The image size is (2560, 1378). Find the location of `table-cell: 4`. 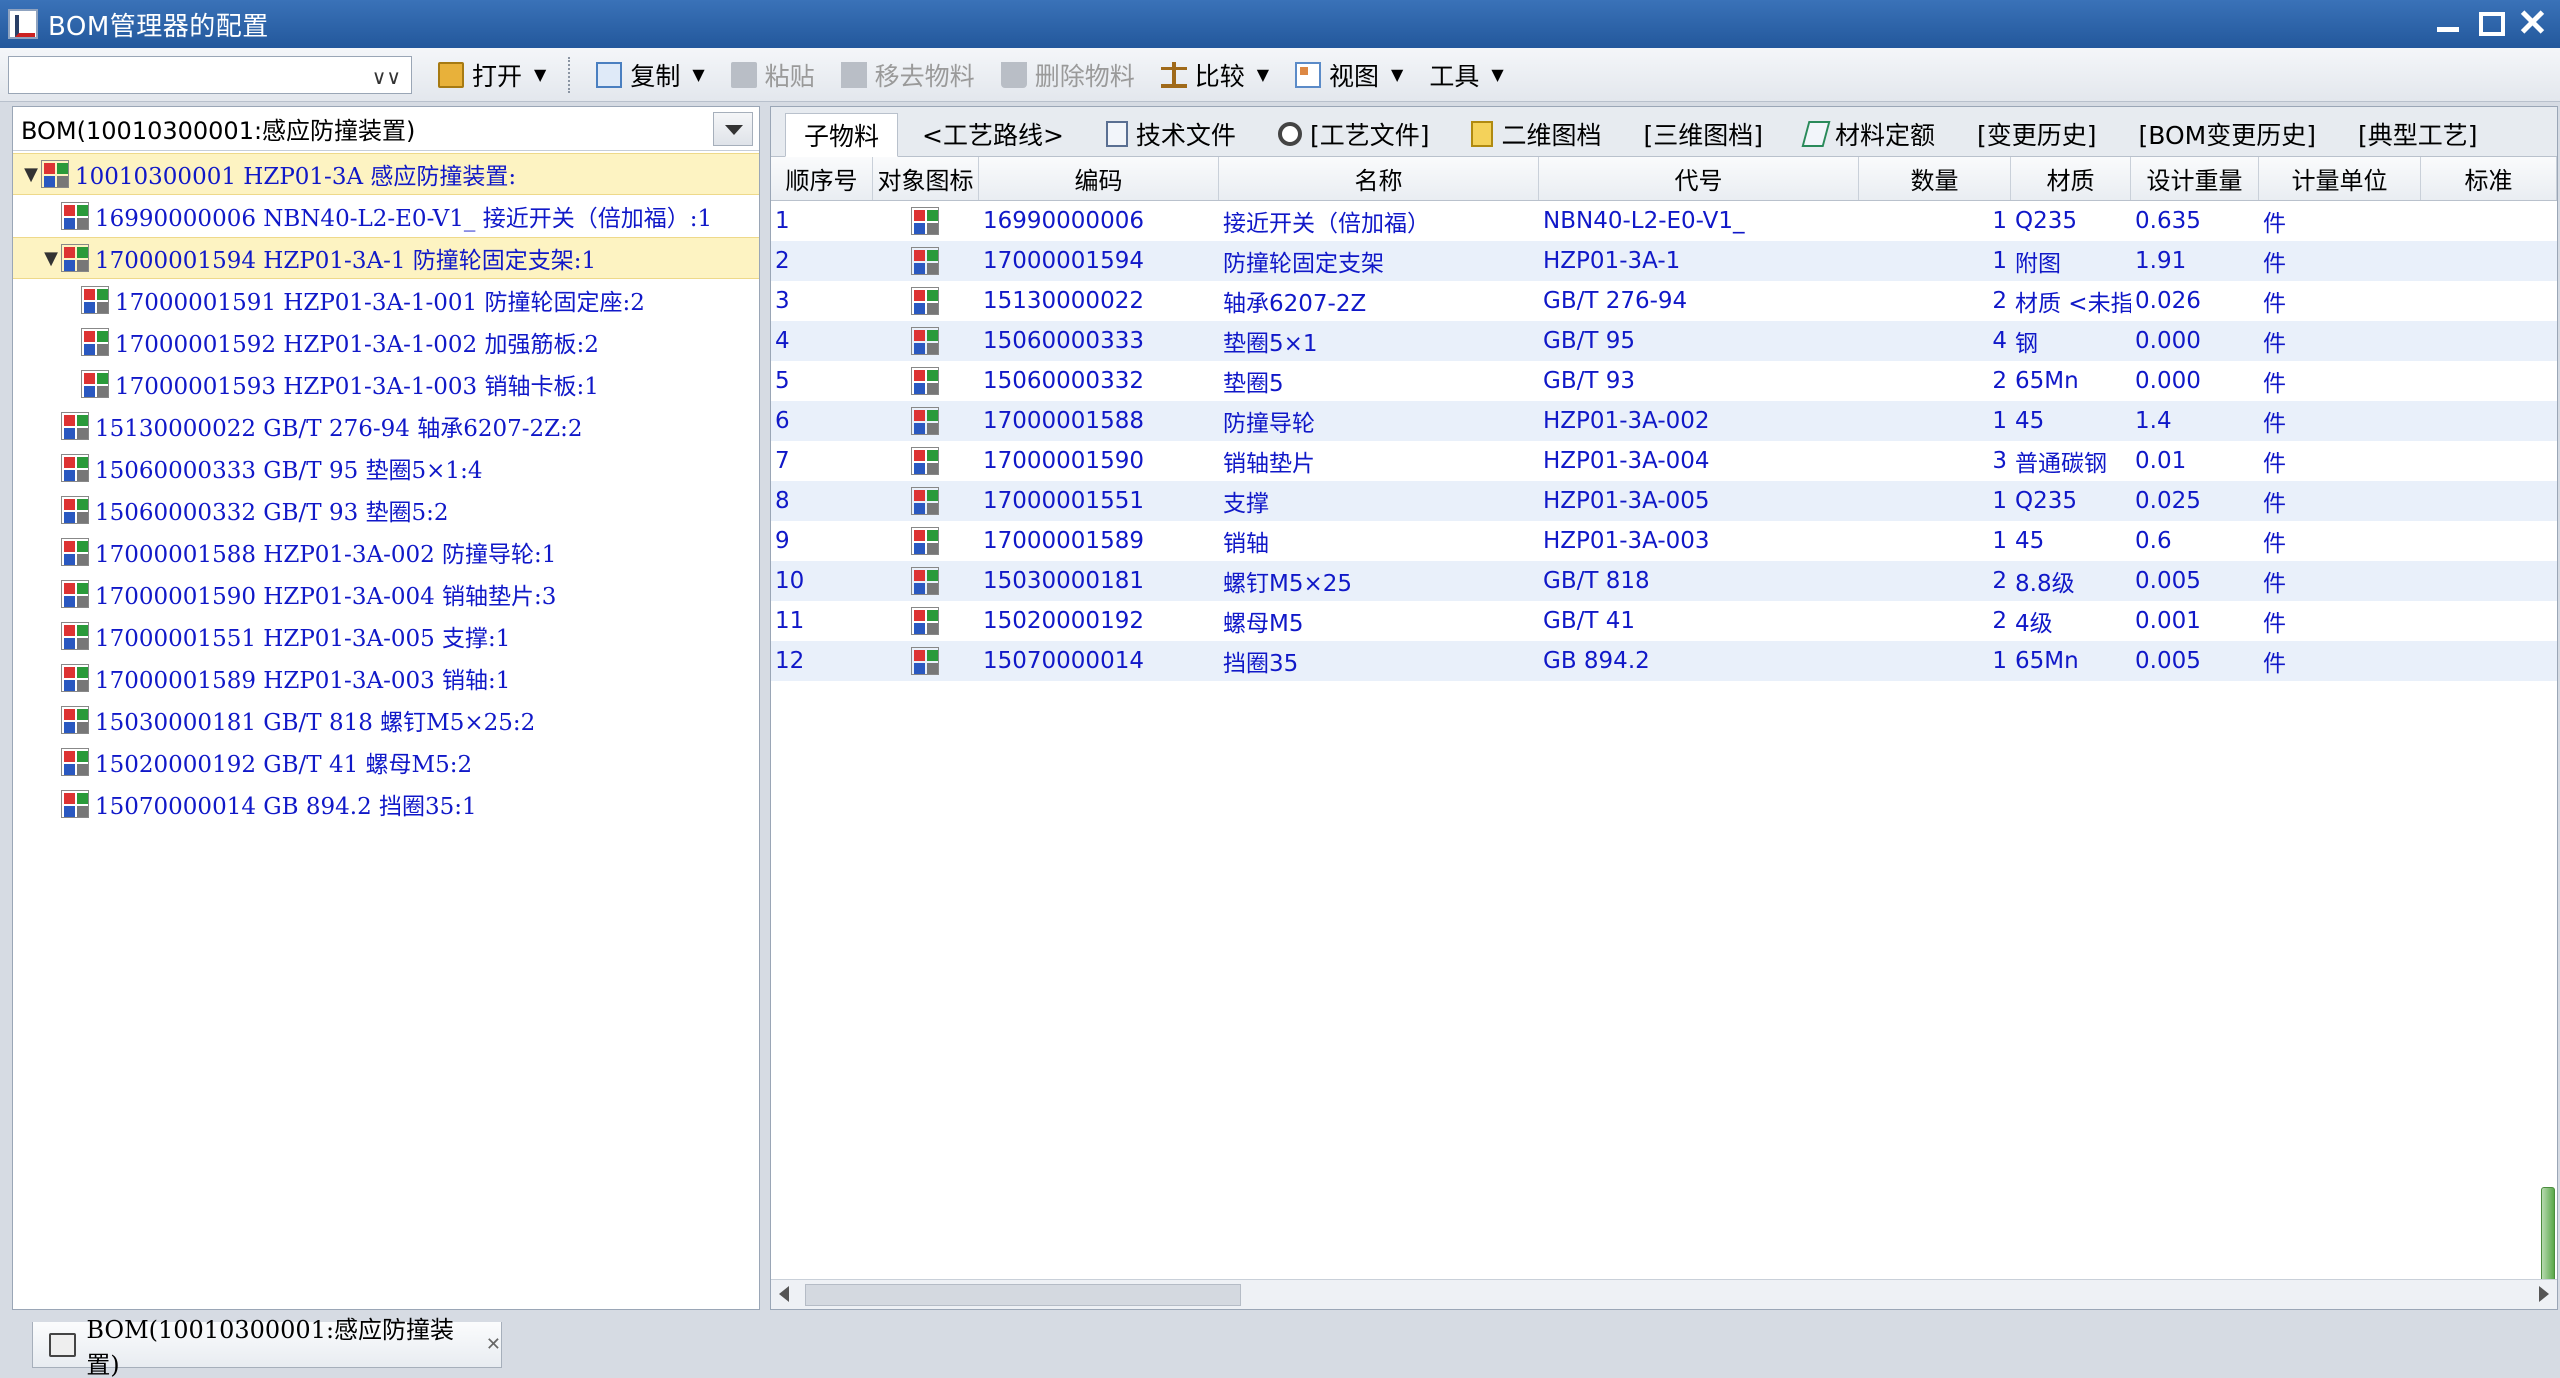

table-cell: 4 is located at coordinates (1999, 341).